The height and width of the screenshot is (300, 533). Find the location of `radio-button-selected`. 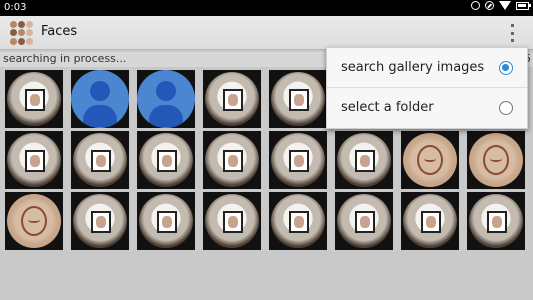

radio-button-selected is located at coordinates (506, 68).